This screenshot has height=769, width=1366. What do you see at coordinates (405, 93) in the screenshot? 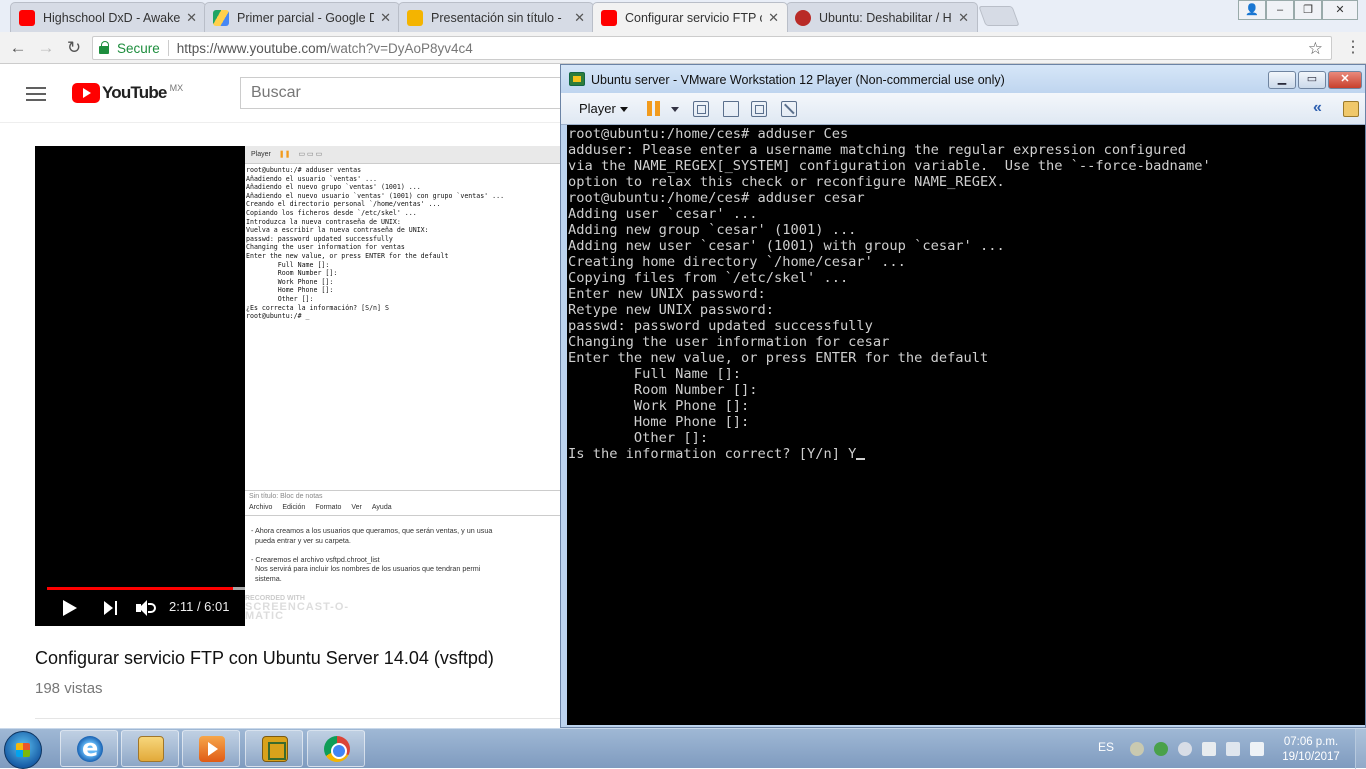
I see `search-input: Buscar` at bounding box center [405, 93].